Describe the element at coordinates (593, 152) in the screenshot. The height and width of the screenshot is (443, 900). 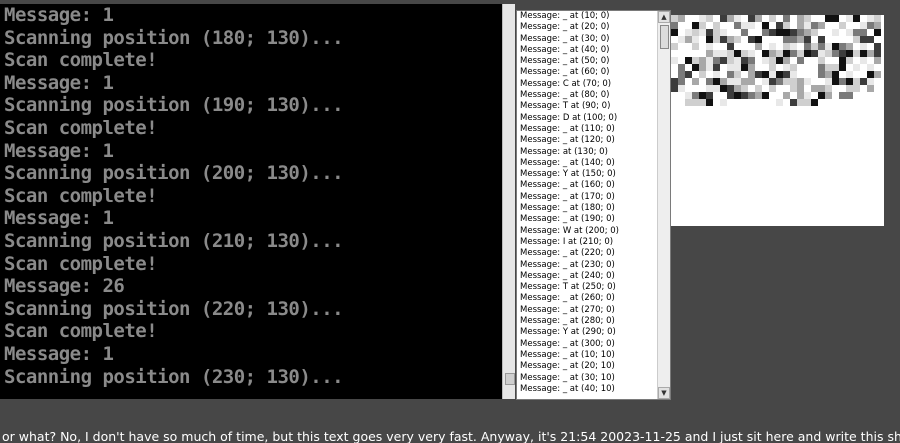
I see `list-item: Message: at (130; 0)` at that location.